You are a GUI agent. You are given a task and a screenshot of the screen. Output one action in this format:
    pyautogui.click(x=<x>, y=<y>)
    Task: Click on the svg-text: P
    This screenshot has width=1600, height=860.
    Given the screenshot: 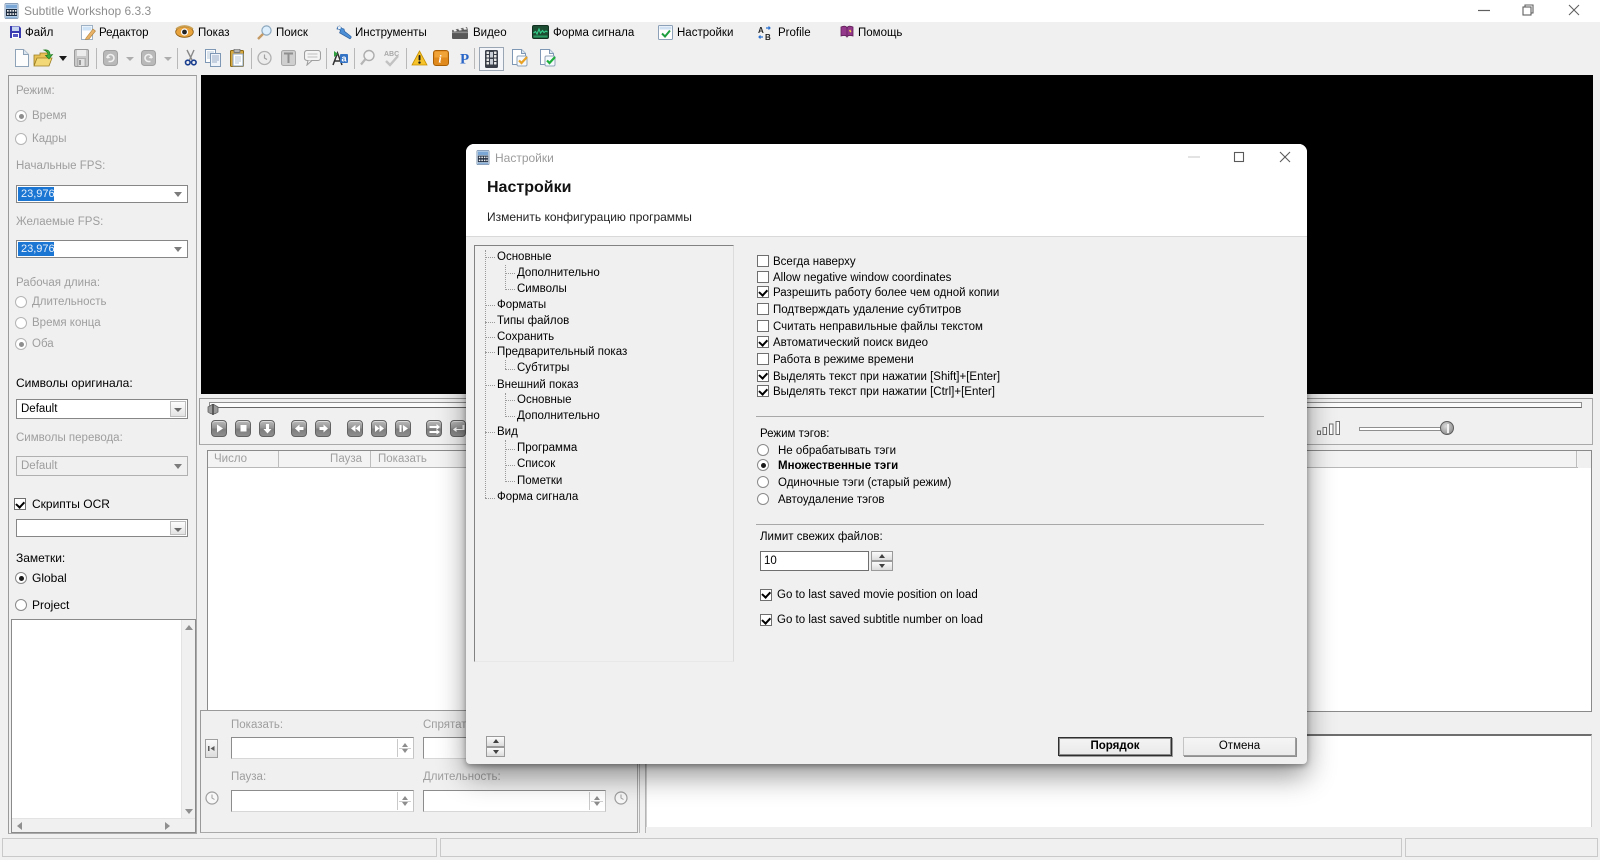 What is the action you would take?
    pyautogui.click(x=464, y=59)
    